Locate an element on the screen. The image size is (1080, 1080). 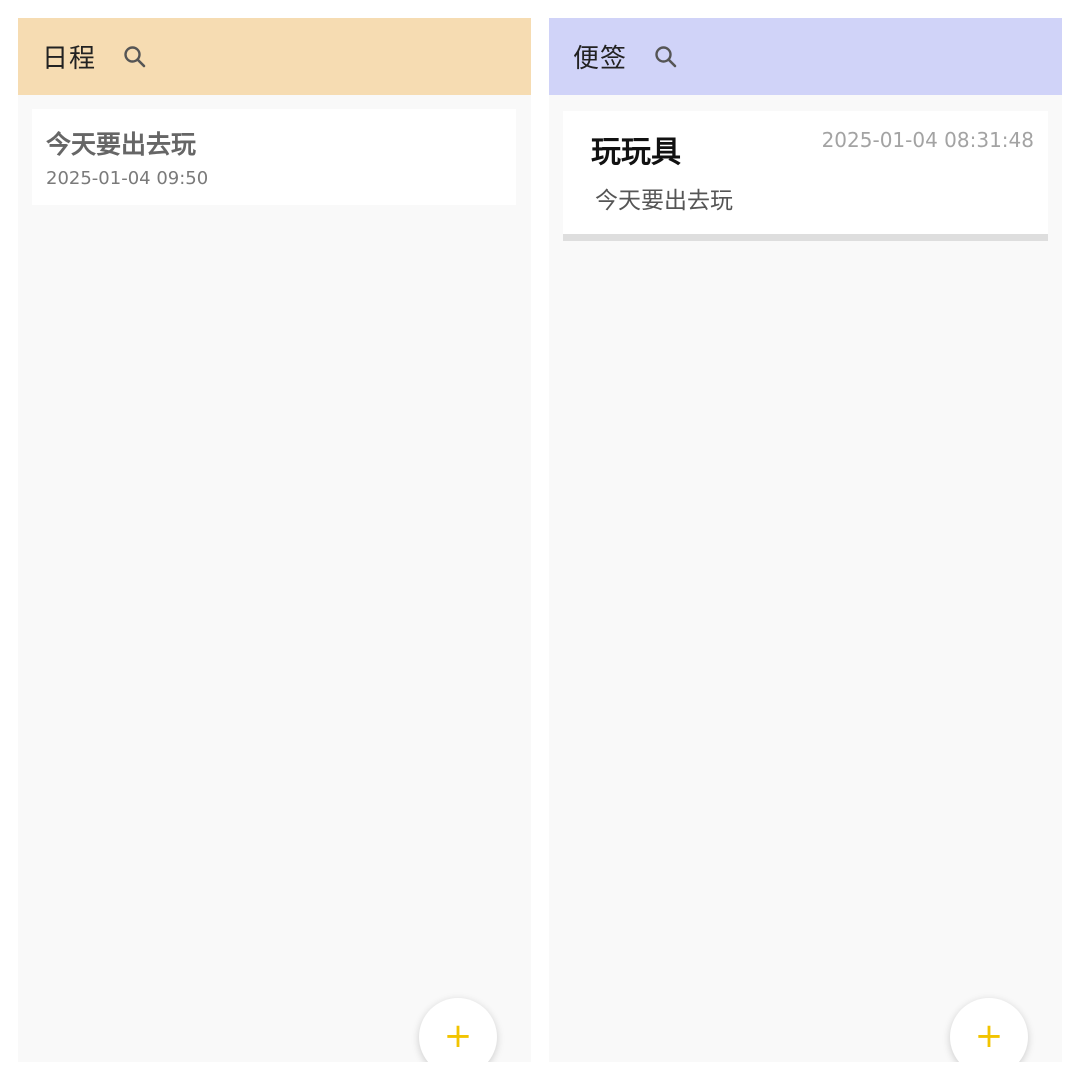
note-item-time: 2025-01-04 08:31:48 is located at coordinates (927, 140).